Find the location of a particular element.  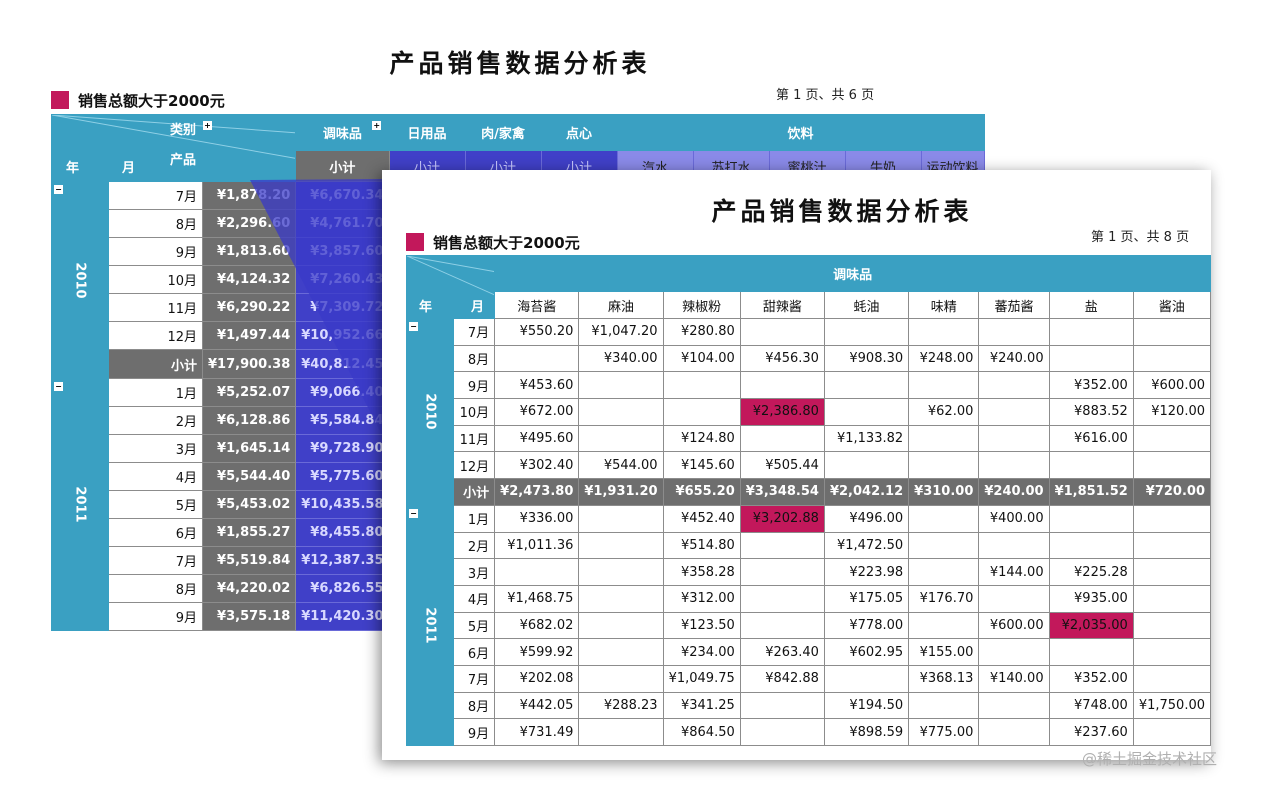

back-cat-drinks: 饮料 is located at coordinates (800, 132).